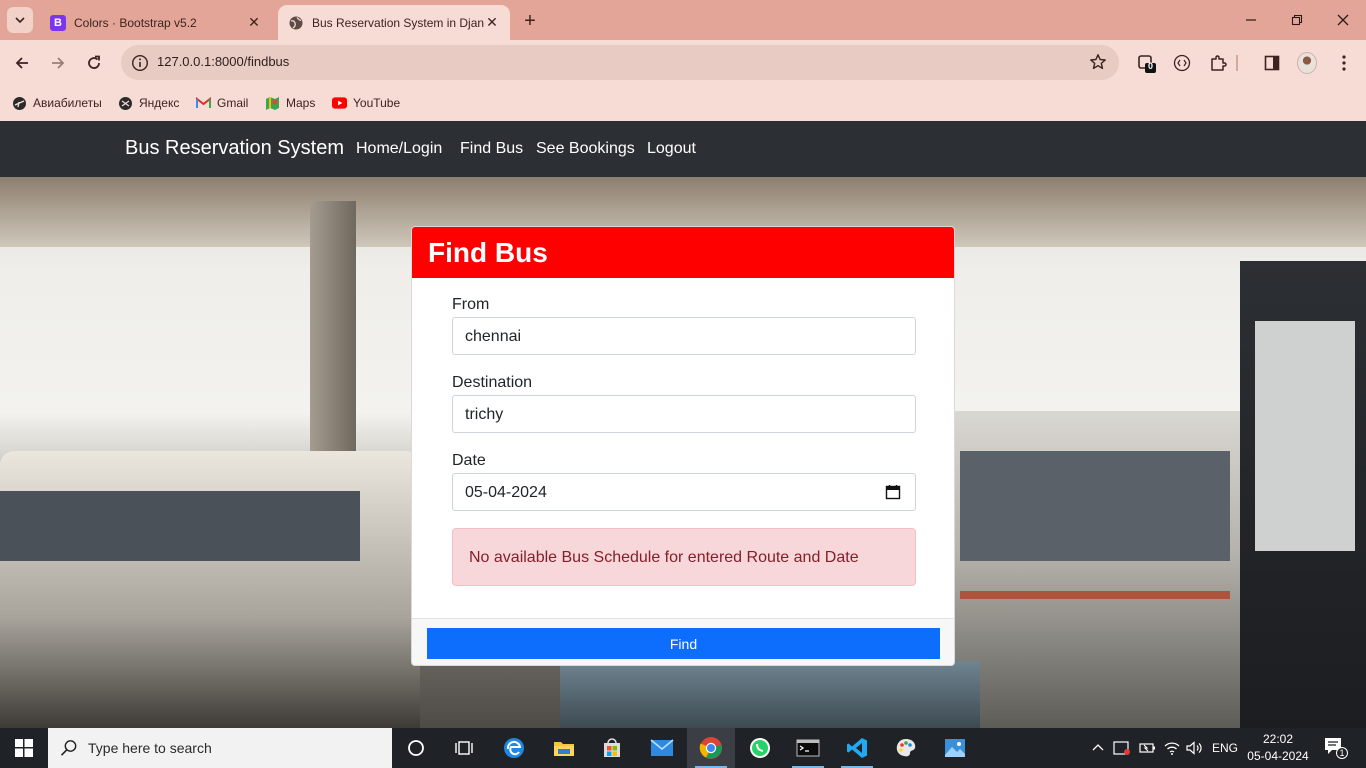 Image resolution: width=1366 pixels, height=768 pixels. What do you see at coordinates (1344, 63) in the screenshot?
I see `browser-menu-button` at bounding box center [1344, 63].